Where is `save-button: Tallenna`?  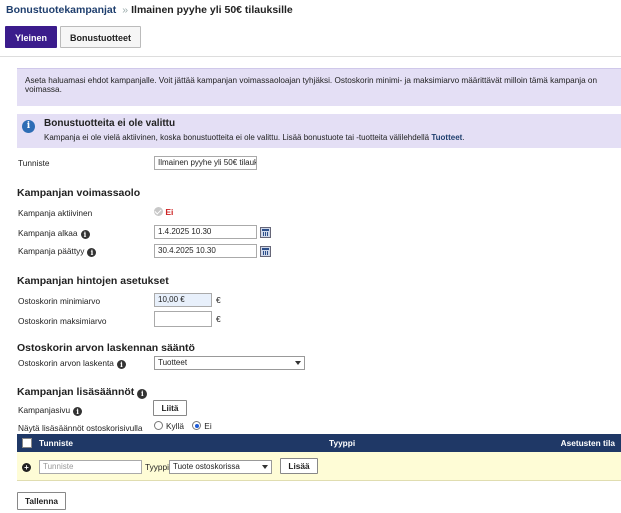
save-button: Tallenna is located at coordinates (41, 501).